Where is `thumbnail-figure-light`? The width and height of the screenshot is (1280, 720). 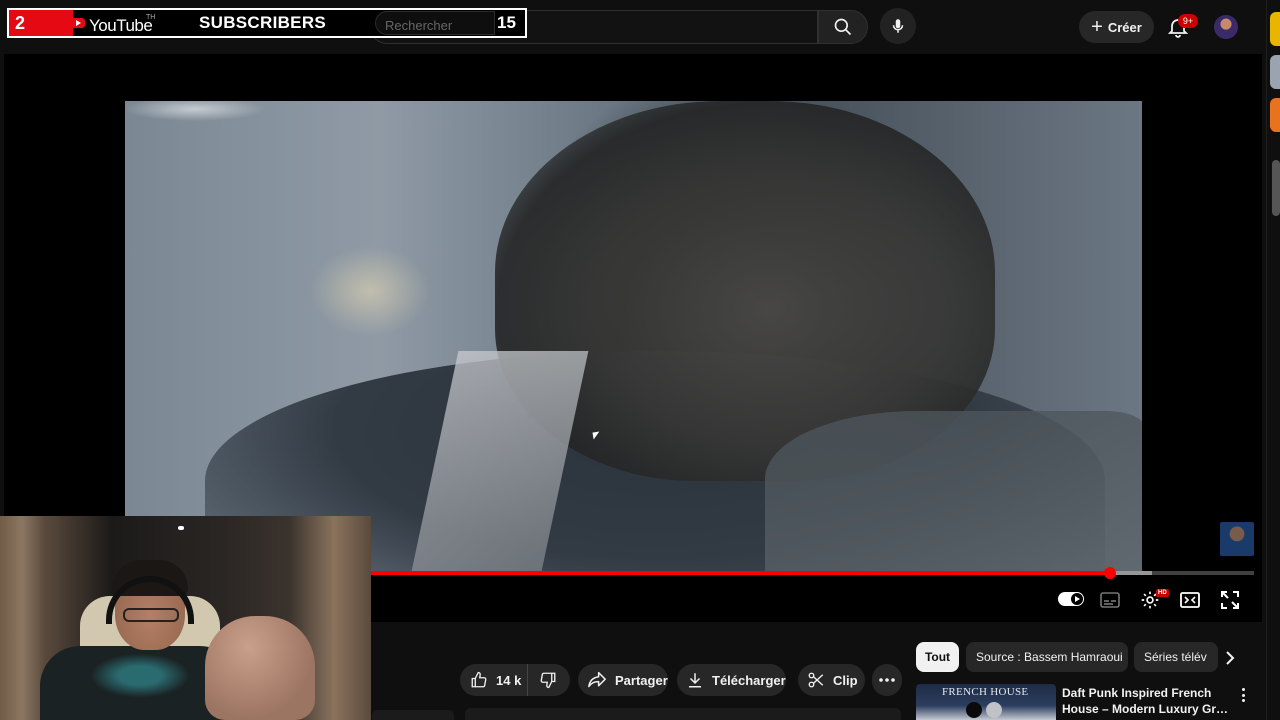
thumbnail-figure-light is located at coordinates (994, 710).